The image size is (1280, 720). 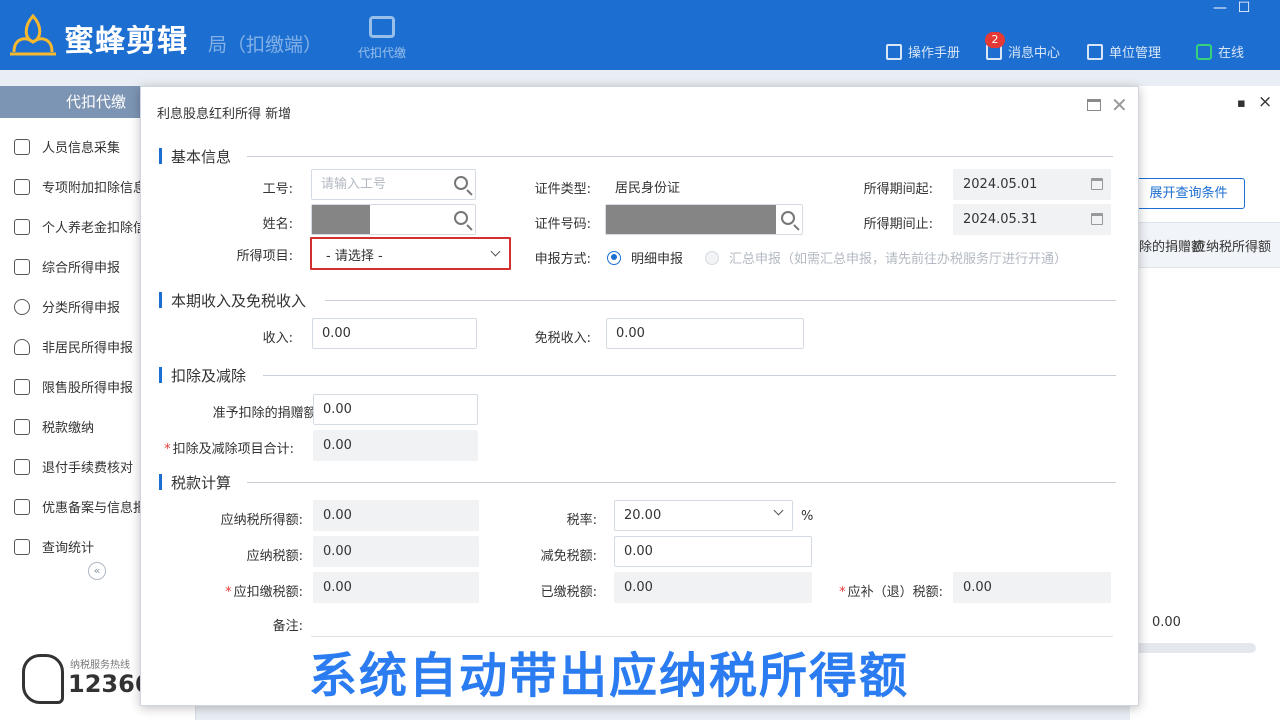 I want to click on sidebar-item-label: 专项附加扣除信息, so click(x=94, y=188).